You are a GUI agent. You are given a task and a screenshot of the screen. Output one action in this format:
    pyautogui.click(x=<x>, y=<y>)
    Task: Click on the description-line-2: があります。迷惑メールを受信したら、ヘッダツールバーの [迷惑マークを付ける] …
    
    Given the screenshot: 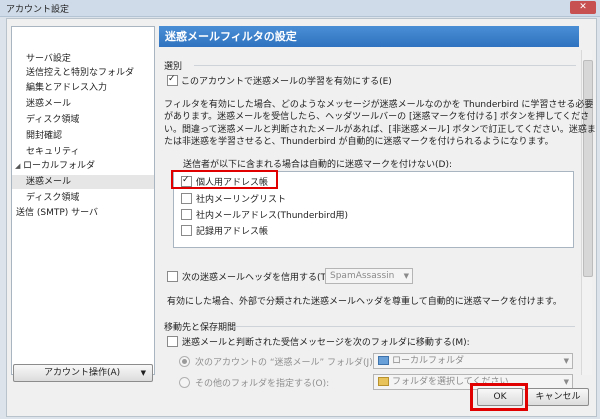 What is the action you would take?
    pyautogui.click(x=377, y=117)
    